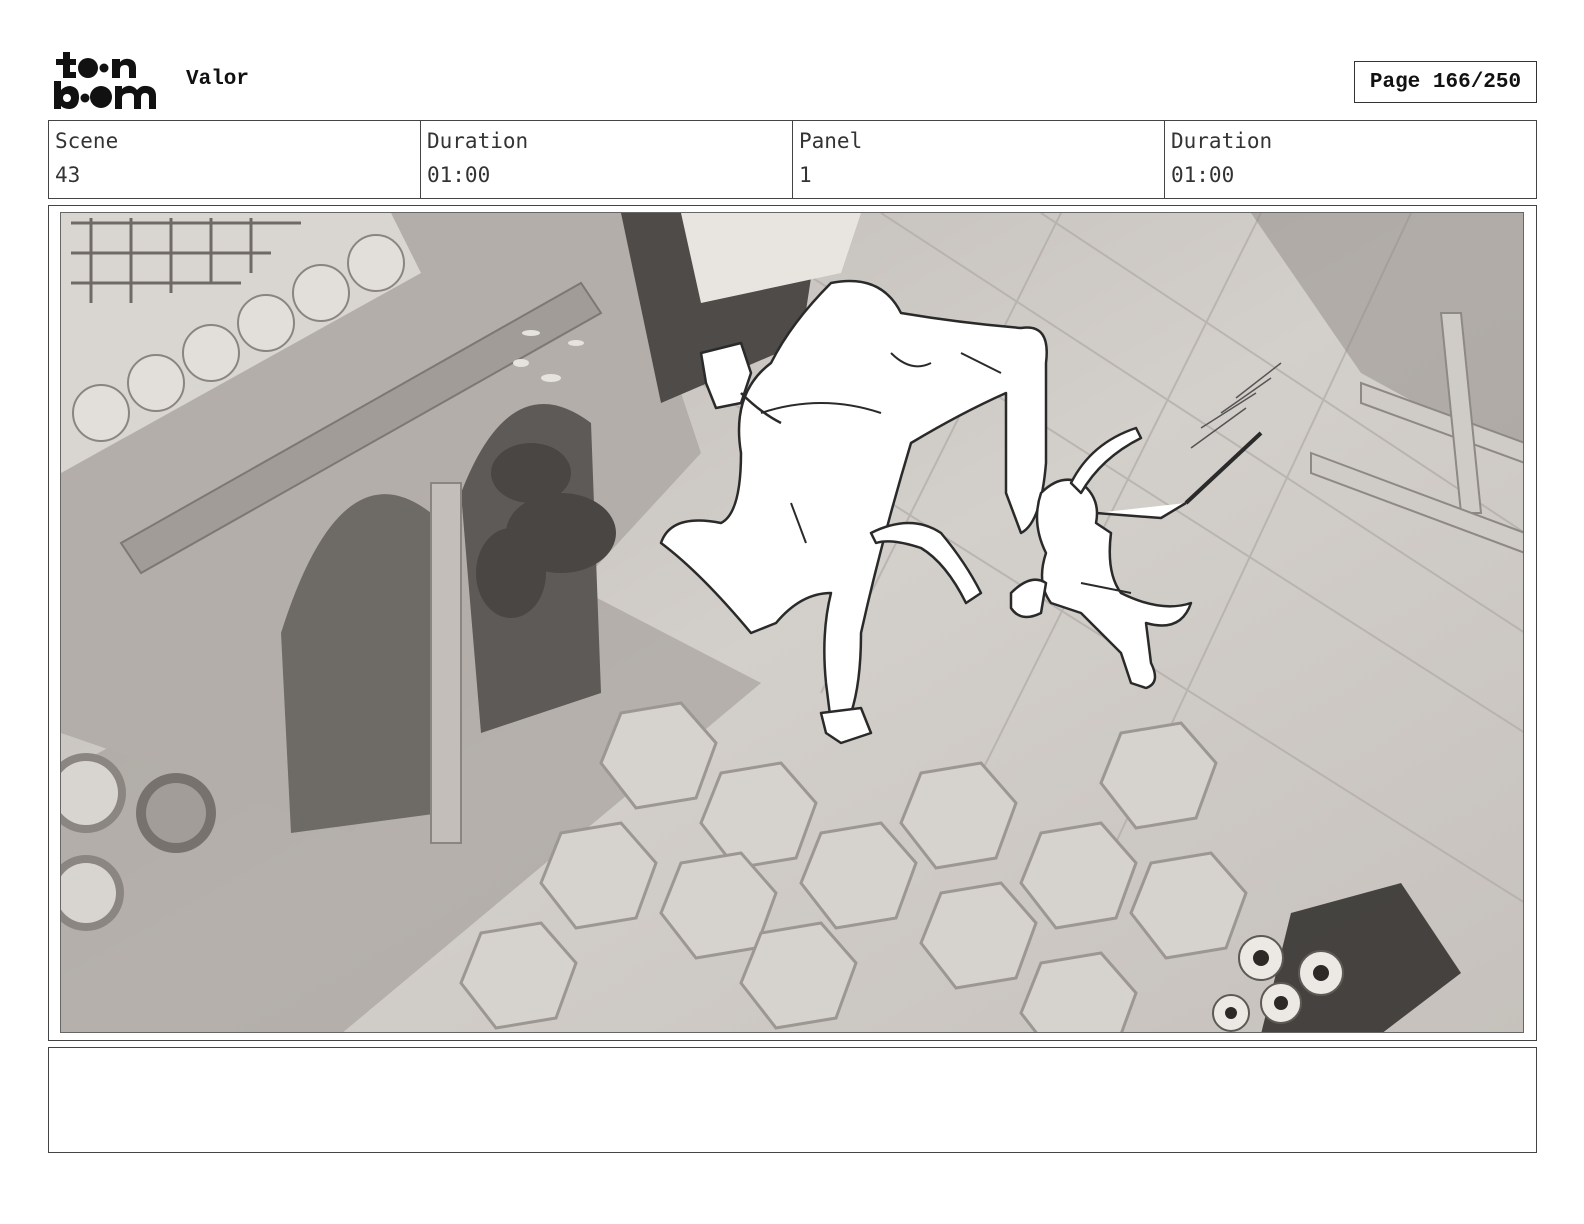 The image size is (1584, 1224). I want to click on project-title: Valor, so click(218, 79).